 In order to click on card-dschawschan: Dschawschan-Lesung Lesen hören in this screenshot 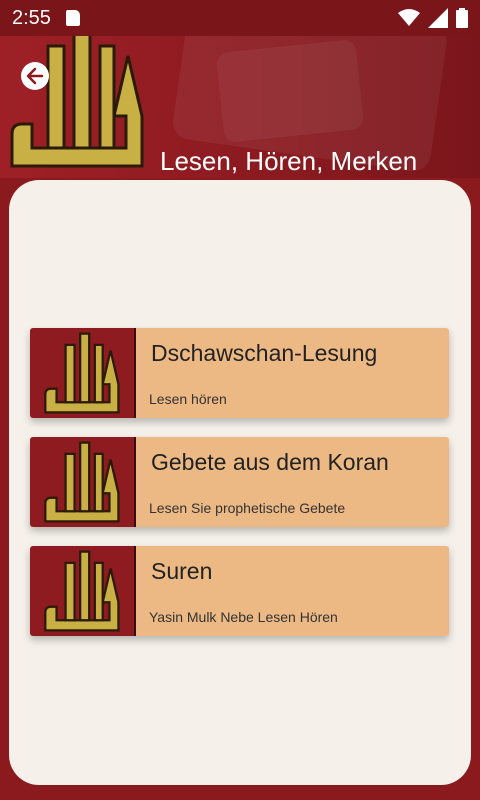, I will do `click(239, 373)`.